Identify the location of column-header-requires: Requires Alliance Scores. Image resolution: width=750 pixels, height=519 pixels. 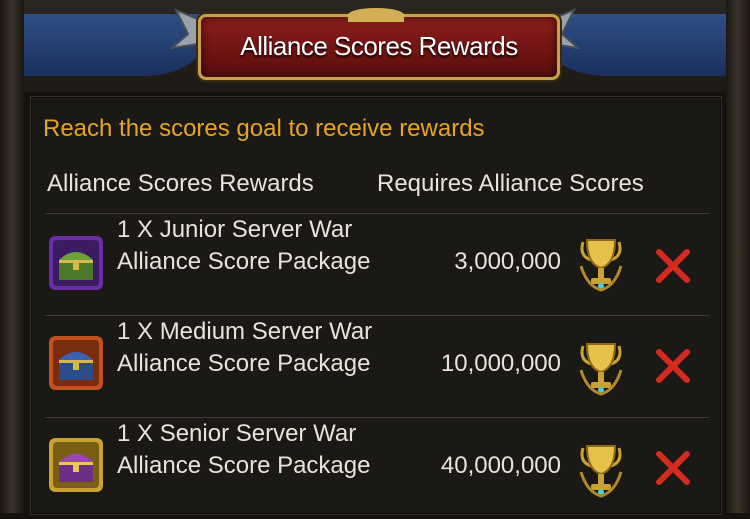
(510, 183).